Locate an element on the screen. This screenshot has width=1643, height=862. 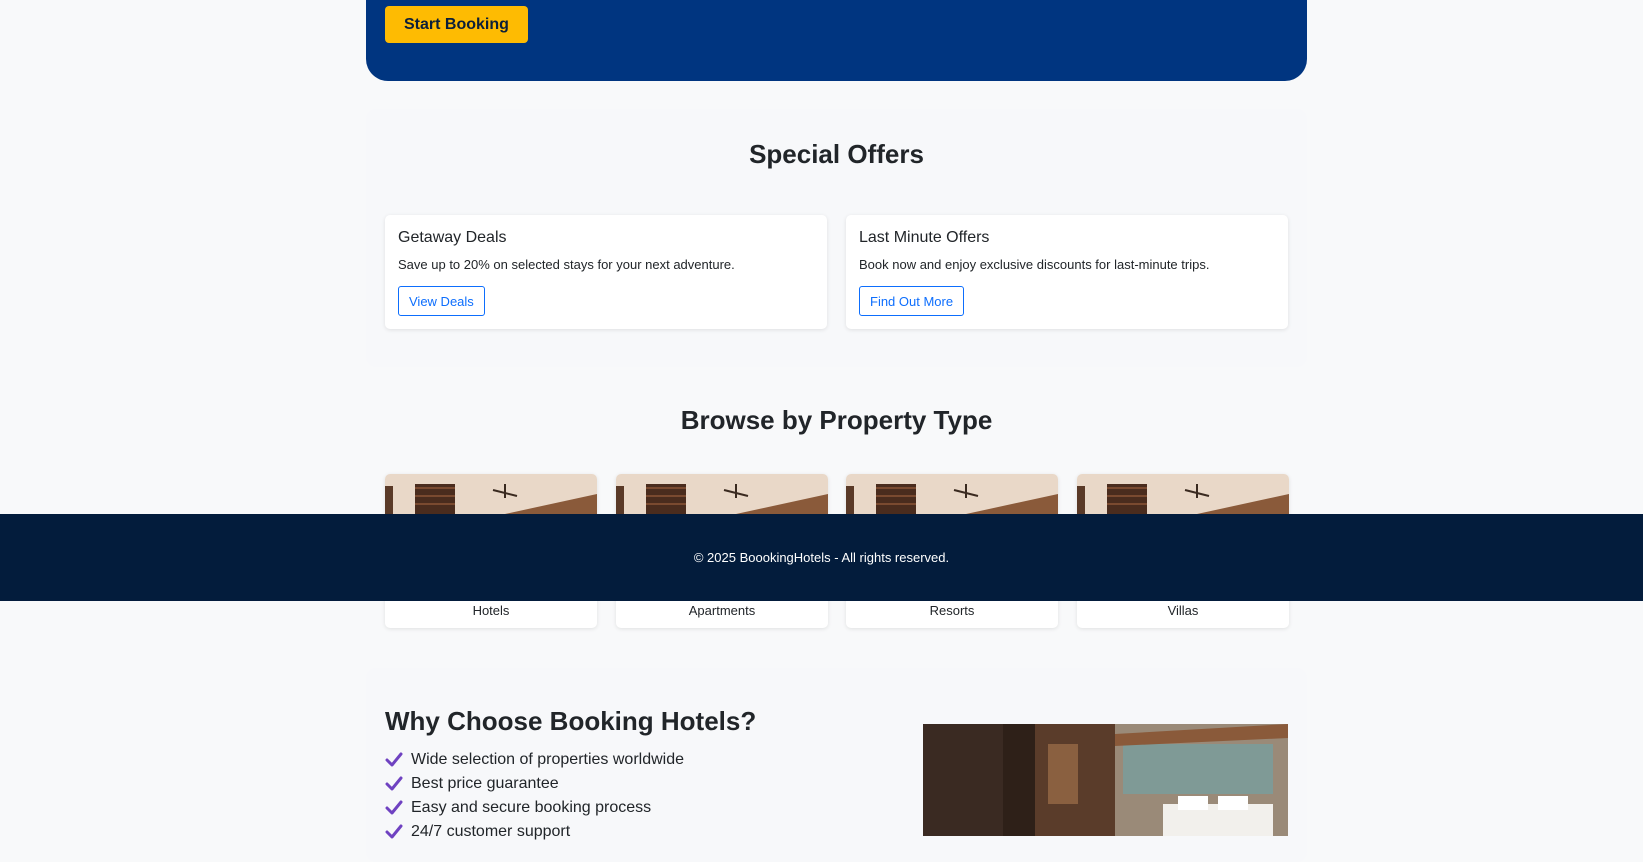
feature-text: Best price guarantee is located at coordinates (485, 783).